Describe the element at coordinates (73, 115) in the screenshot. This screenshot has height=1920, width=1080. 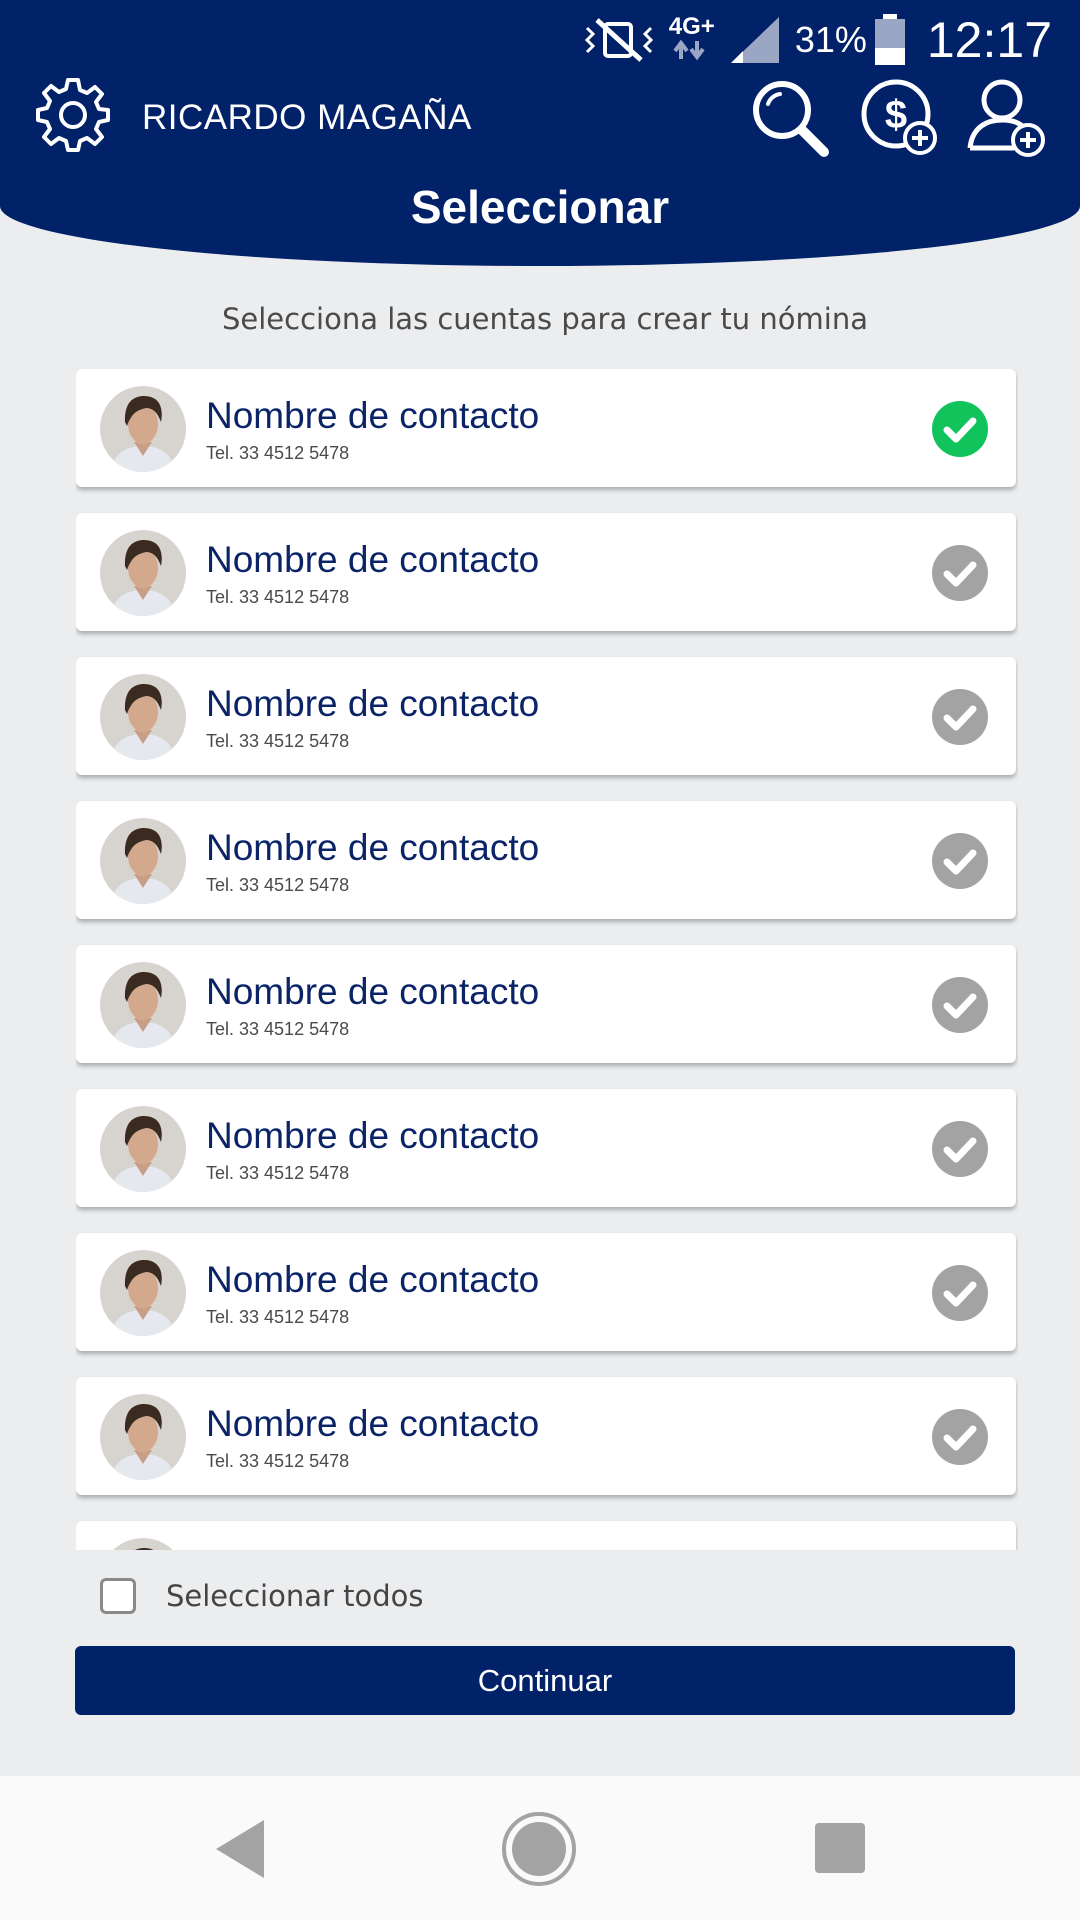
I see `gear-icon` at that location.